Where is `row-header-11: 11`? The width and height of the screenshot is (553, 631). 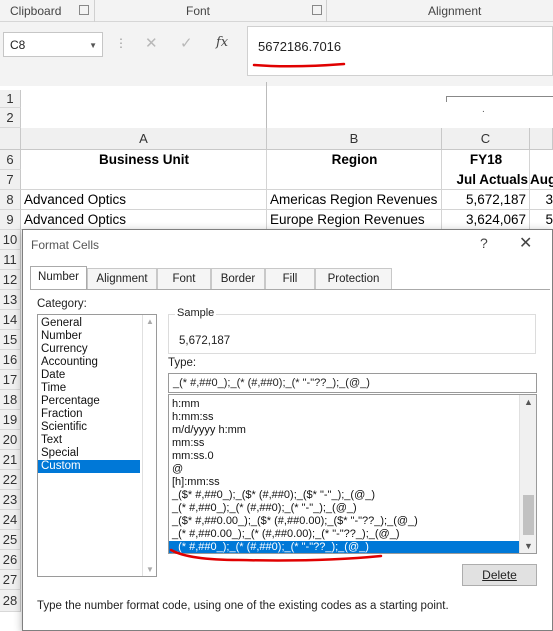 row-header-11: 11 is located at coordinates (10, 260).